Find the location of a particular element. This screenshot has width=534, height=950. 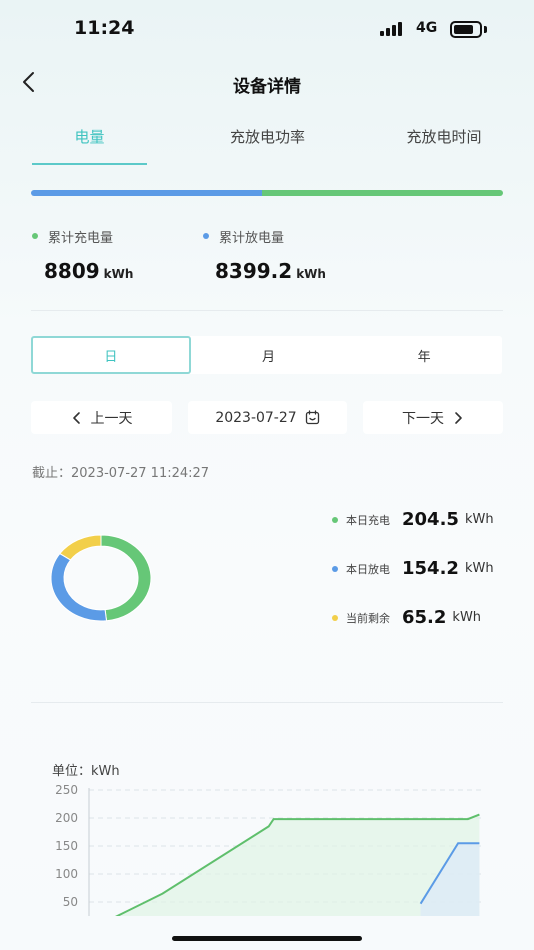

donut-slice-discharge is located at coordinates (79, 587).